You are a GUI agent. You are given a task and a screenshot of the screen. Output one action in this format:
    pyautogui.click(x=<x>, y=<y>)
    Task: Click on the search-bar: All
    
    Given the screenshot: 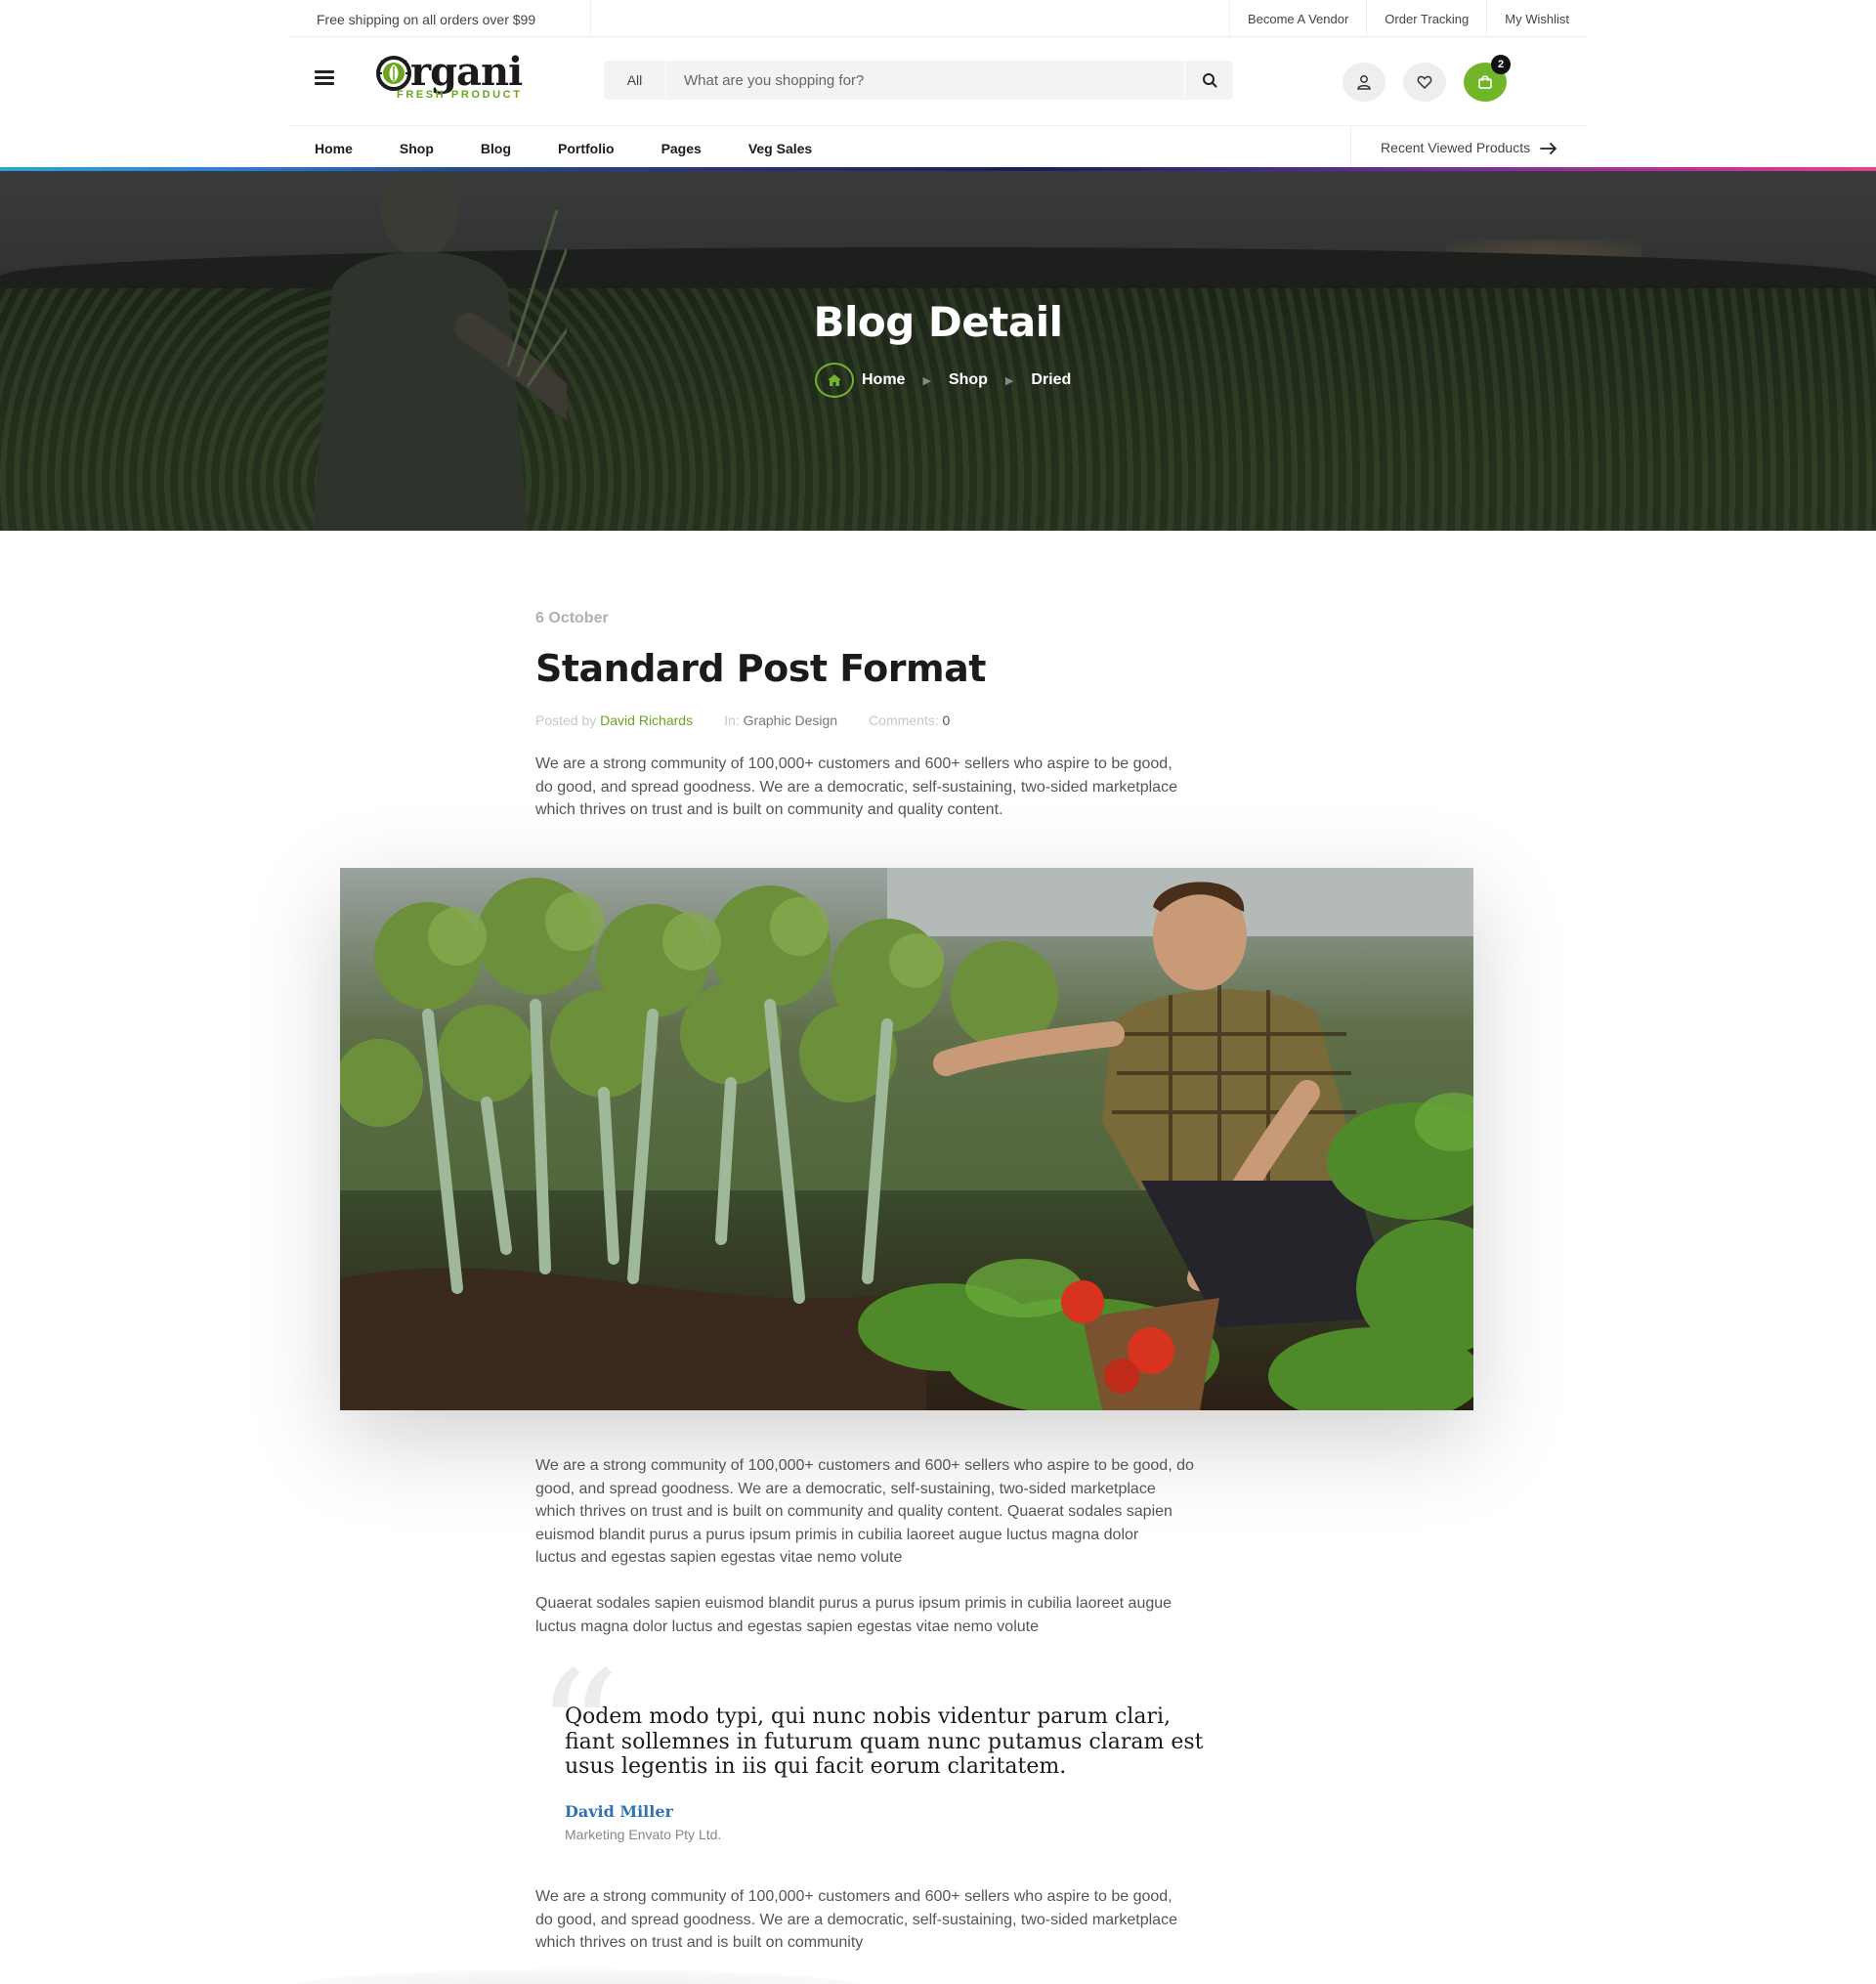 What is the action you would take?
    pyautogui.click(x=918, y=80)
    